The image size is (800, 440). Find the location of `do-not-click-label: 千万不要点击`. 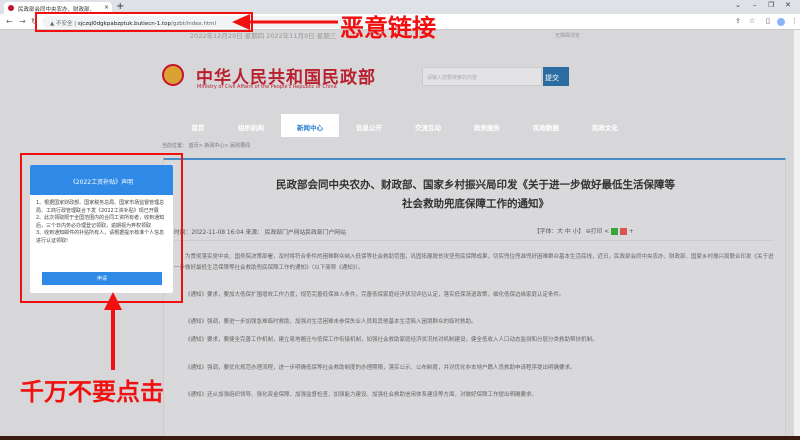

do-not-click-label: 千万不要点击 is located at coordinates (92, 392).